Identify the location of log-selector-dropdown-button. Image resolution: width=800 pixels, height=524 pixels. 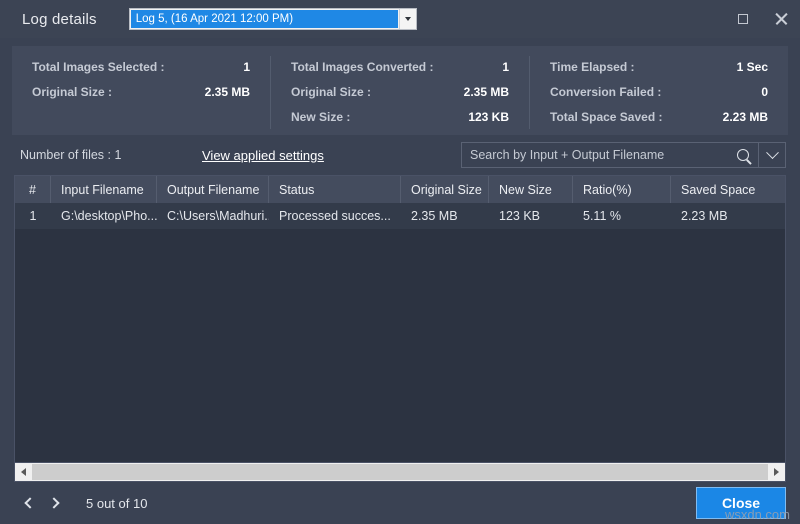
(407, 19).